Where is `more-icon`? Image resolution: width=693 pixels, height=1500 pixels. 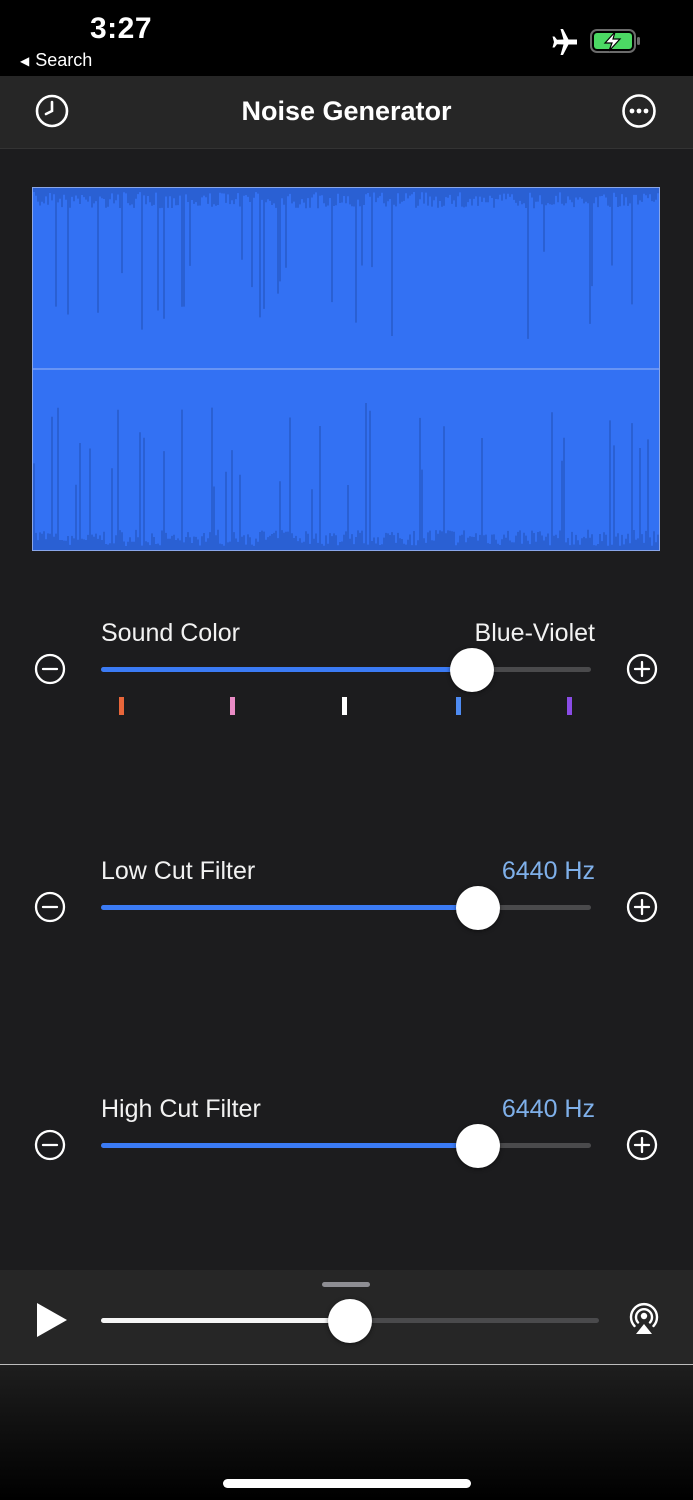
more-icon is located at coordinates (639, 111).